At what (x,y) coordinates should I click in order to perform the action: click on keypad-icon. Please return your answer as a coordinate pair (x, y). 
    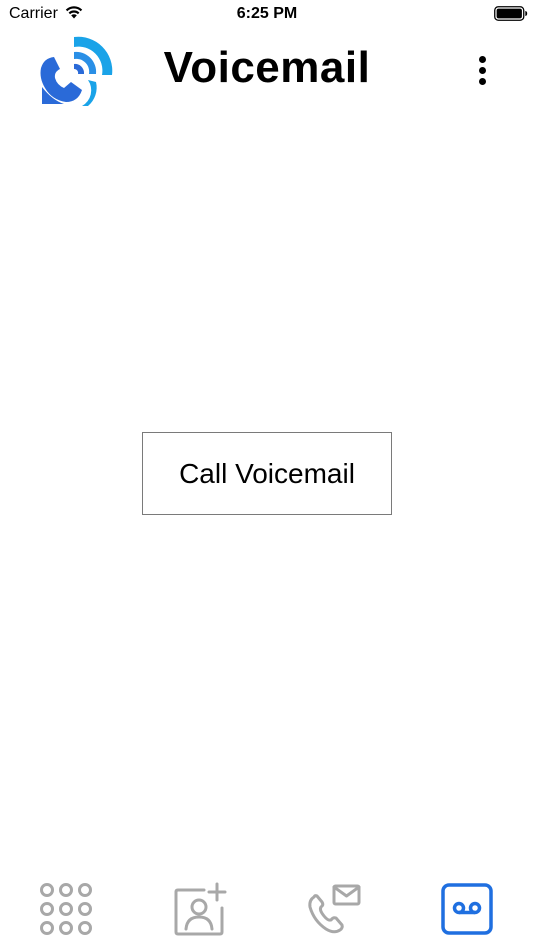
    Looking at the image, I should click on (66, 909).